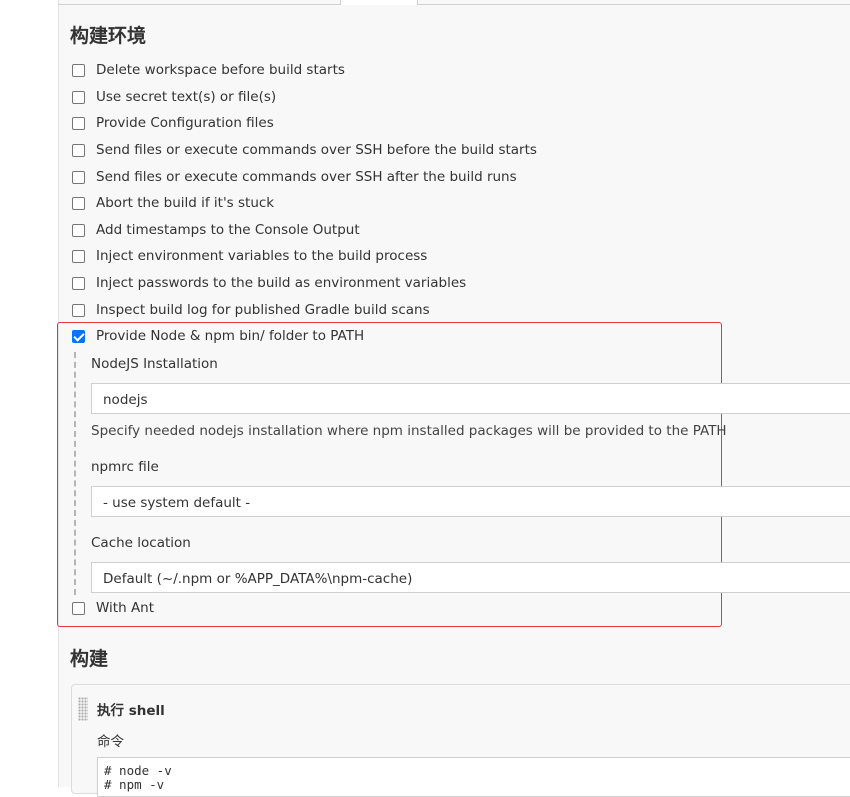 This screenshot has width=850, height=797. I want to click on npmrc-file-label: npmrc file, so click(125, 467).